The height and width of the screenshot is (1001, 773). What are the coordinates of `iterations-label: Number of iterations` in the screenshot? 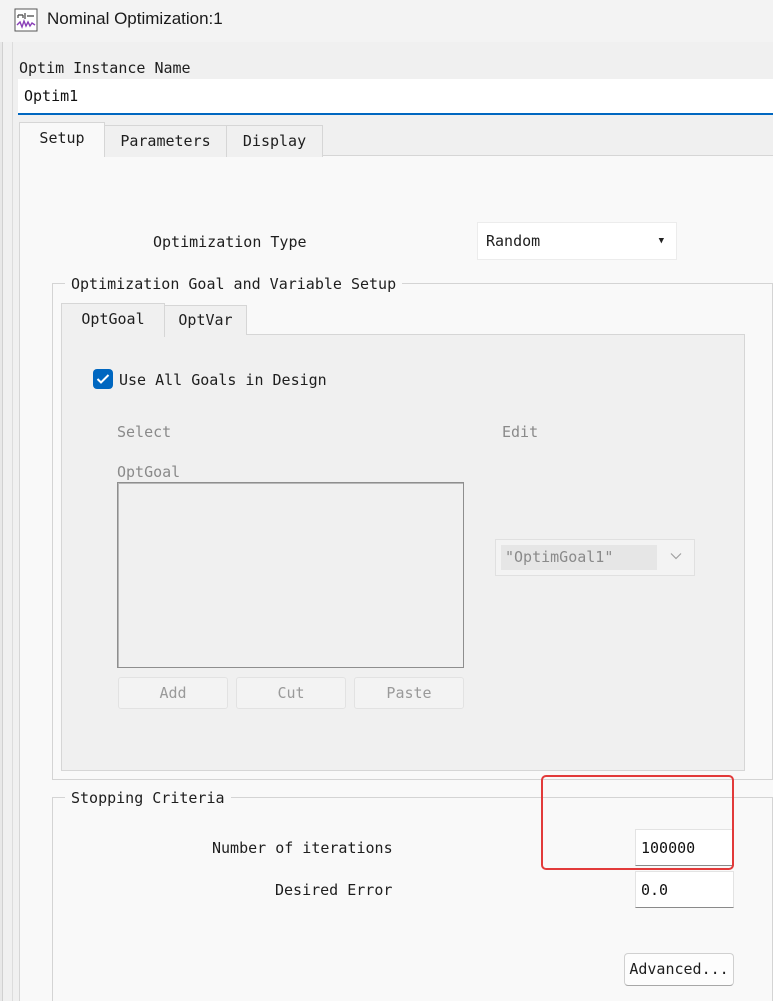 It's located at (302, 848).